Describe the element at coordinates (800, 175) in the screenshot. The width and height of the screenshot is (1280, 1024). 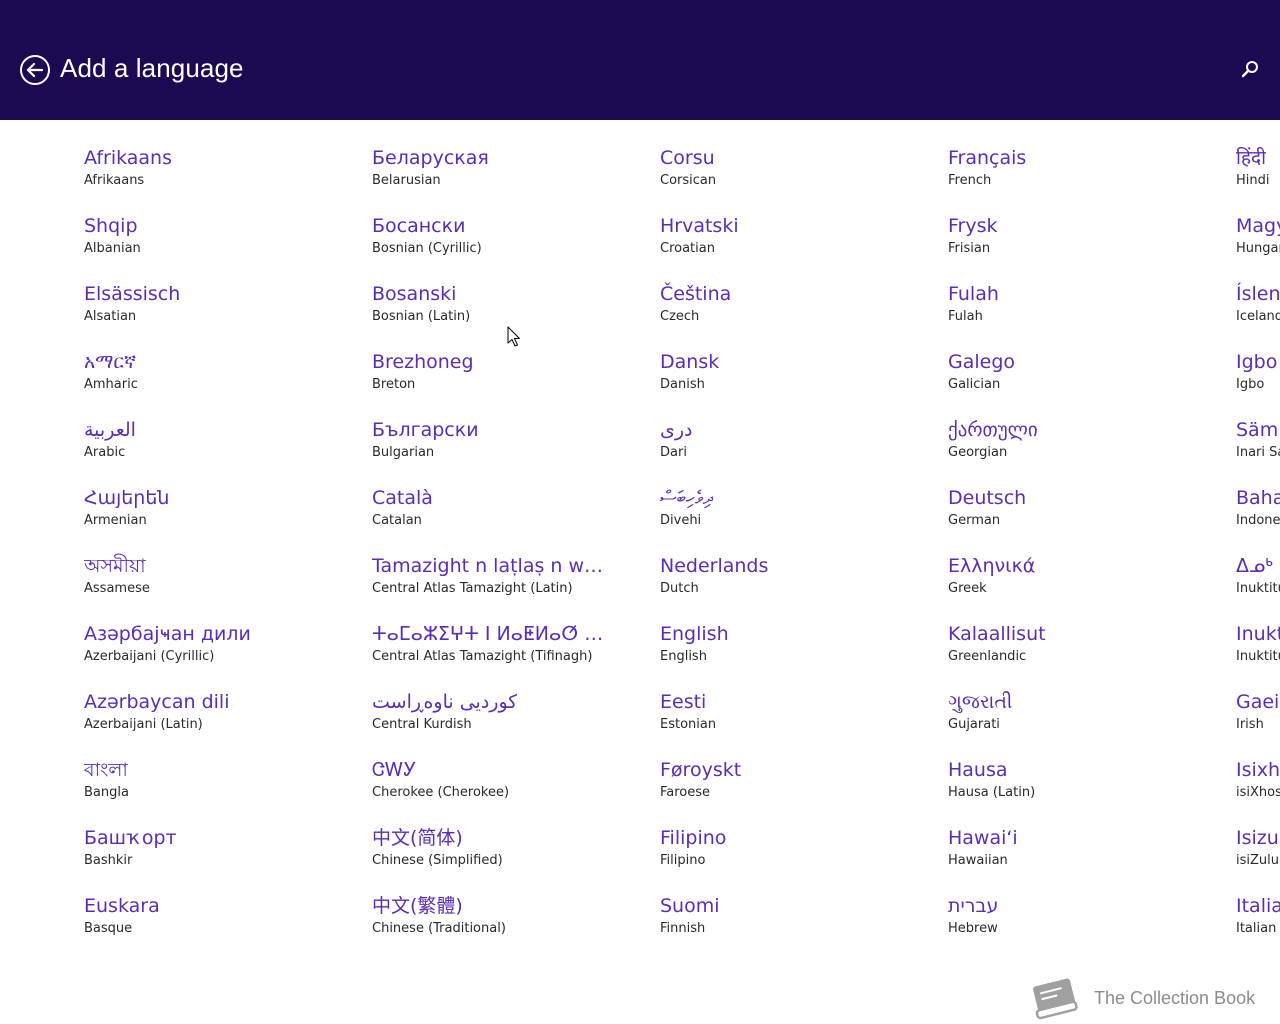
I see `language-item: Corsu Corsican` at that location.